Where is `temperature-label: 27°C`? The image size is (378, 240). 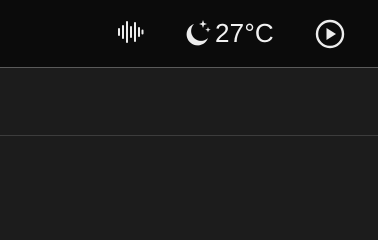
temperature-label: 27°C is located at coordinates (244, 33).